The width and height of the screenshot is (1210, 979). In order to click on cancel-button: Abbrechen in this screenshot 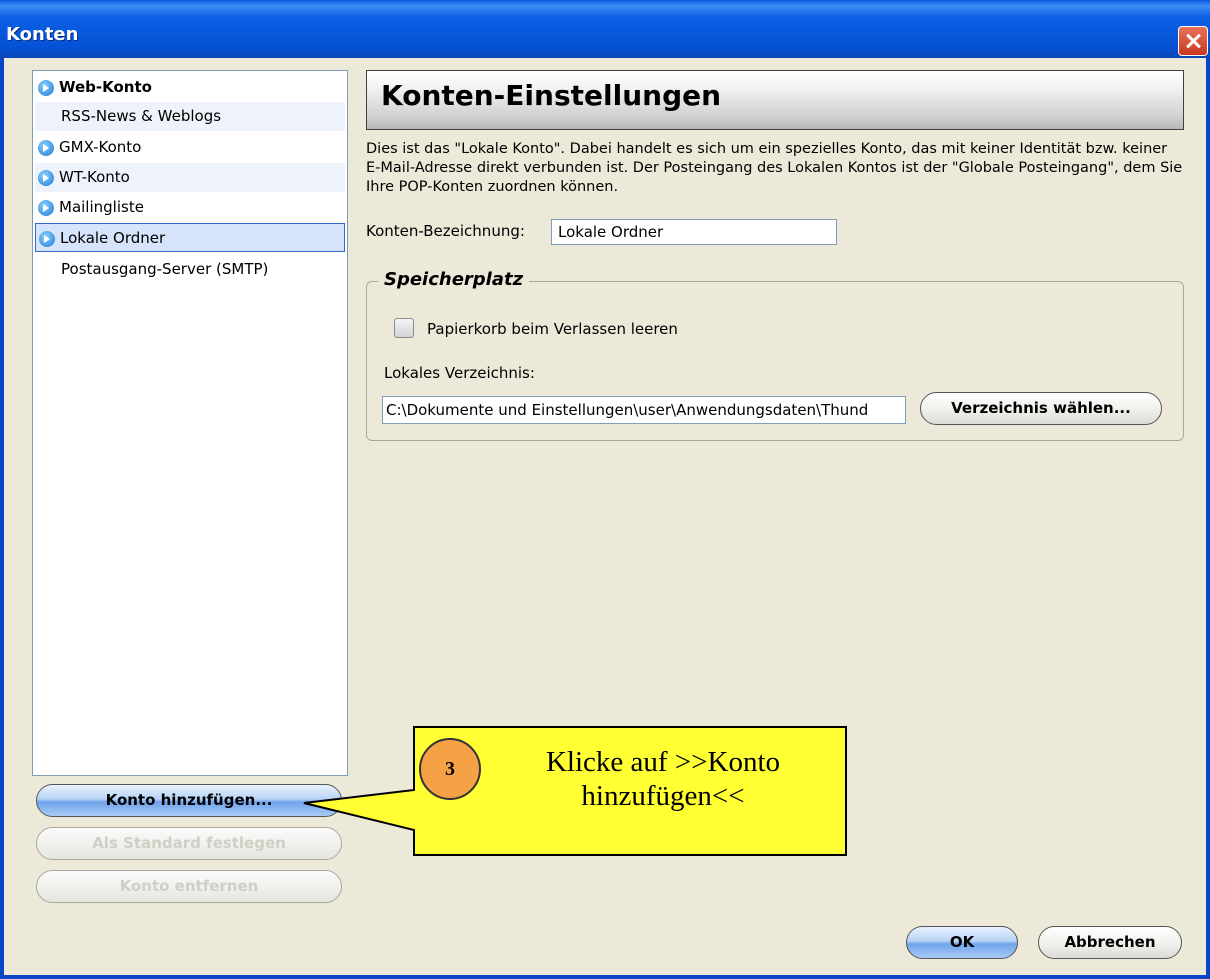, I will do `click(1110, 942)`.